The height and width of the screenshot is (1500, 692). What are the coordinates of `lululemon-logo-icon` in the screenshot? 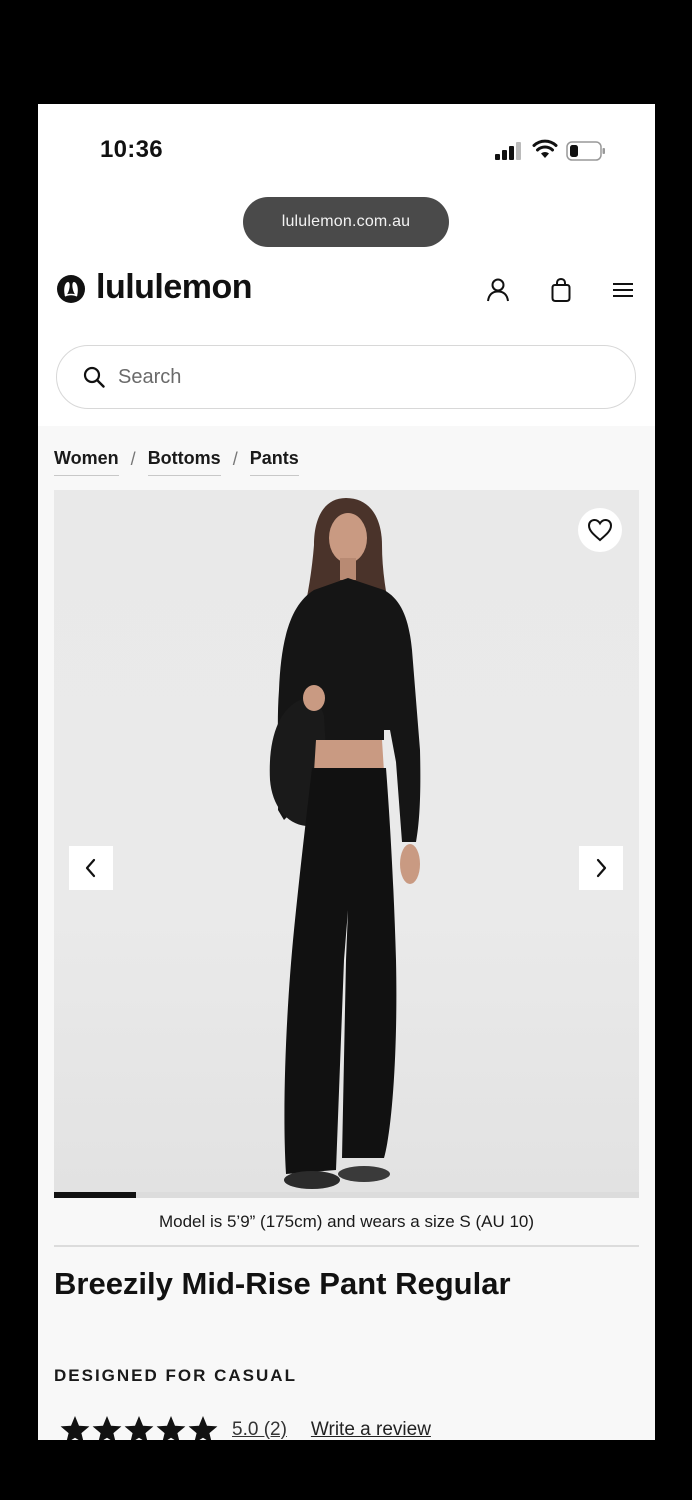 It's located at (71, 289).